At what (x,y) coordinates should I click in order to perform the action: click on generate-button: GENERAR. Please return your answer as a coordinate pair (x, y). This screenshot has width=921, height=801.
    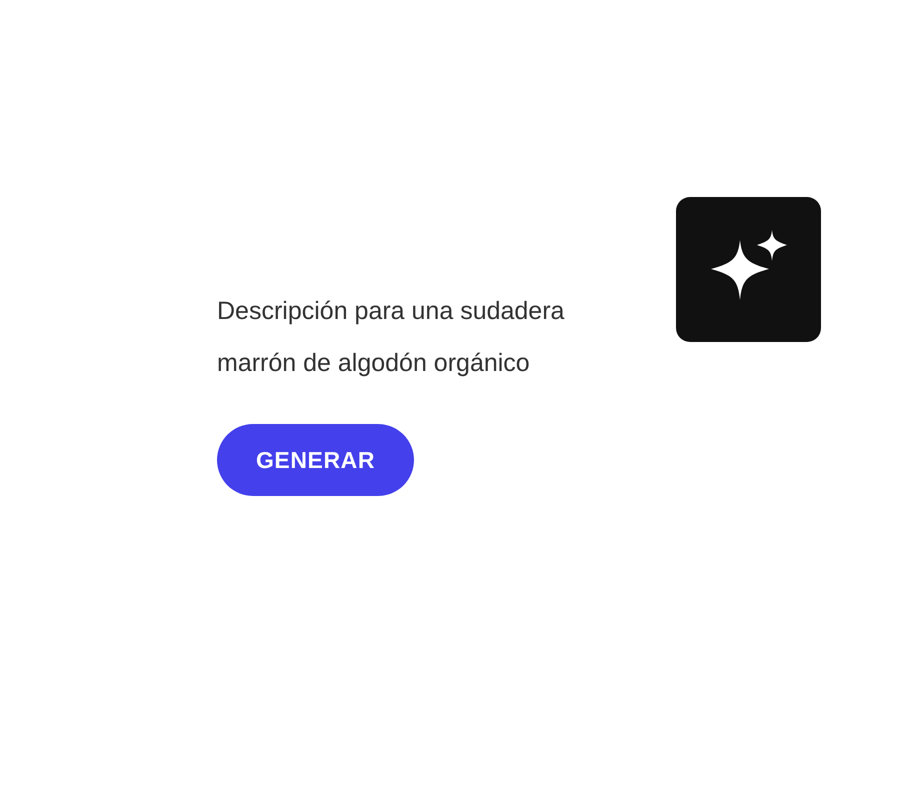
    Looking at the image, I should click on (315, 460).